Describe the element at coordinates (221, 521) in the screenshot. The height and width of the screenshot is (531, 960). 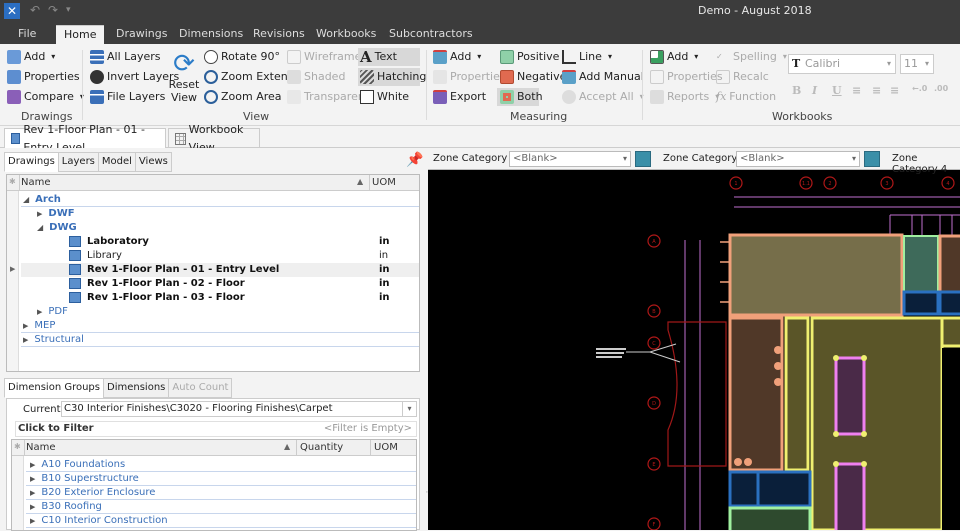
I see `dimension-group-row: ▶ C10 Interior Construction` at that location.